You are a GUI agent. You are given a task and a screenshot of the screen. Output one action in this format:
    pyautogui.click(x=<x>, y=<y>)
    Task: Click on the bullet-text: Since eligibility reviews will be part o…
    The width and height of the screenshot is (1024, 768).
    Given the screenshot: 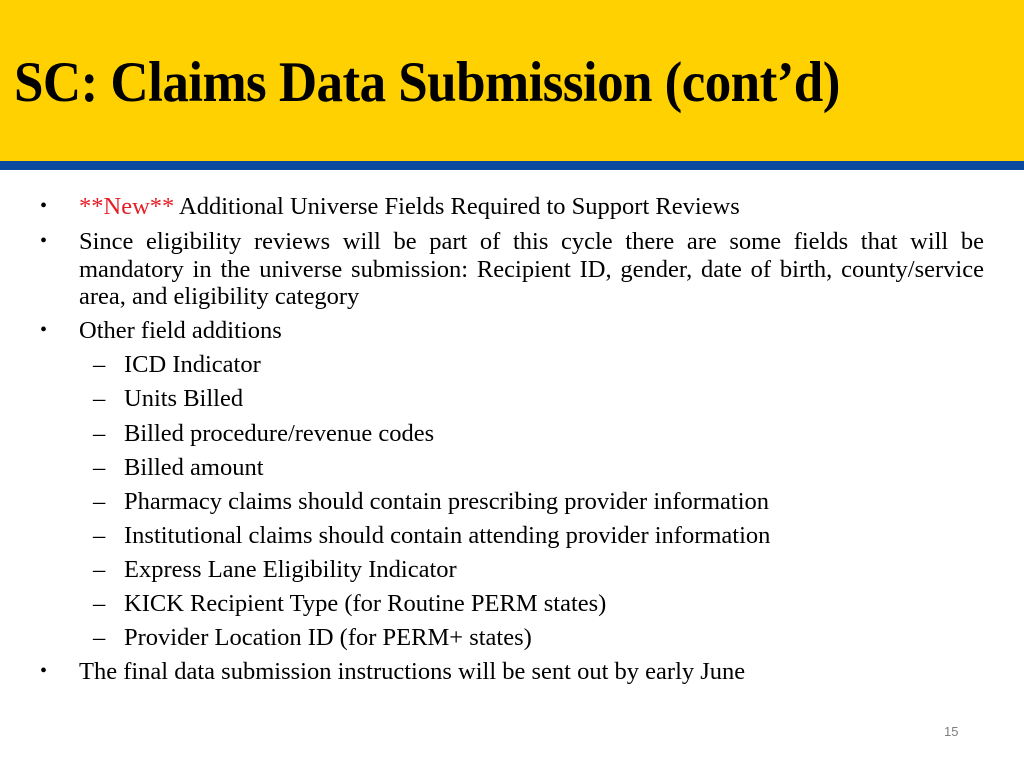 What is the action you would take?
    pyautogui.click(x=531, y=269)
    